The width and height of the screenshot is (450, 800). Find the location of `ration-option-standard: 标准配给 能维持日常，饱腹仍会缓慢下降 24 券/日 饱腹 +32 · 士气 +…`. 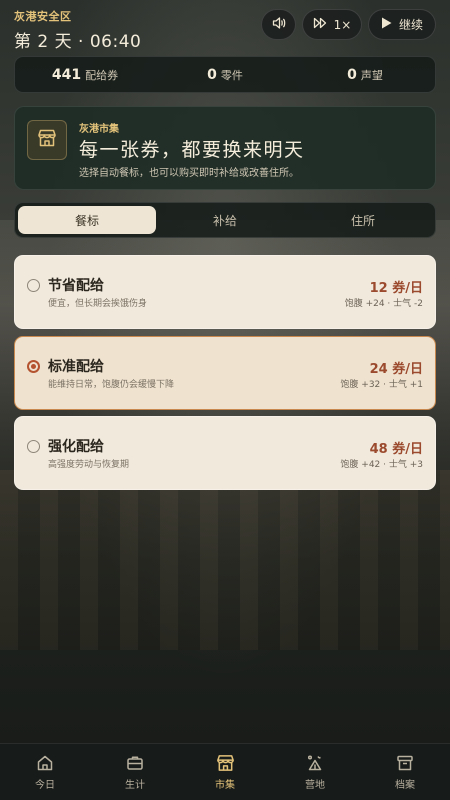

ration-option-standard: 标准配给 能维持日常，饱腹仍会缓慢下降 24 券/日 饱腹 +32 · 士气 +… is located at coordinates (225, 373).